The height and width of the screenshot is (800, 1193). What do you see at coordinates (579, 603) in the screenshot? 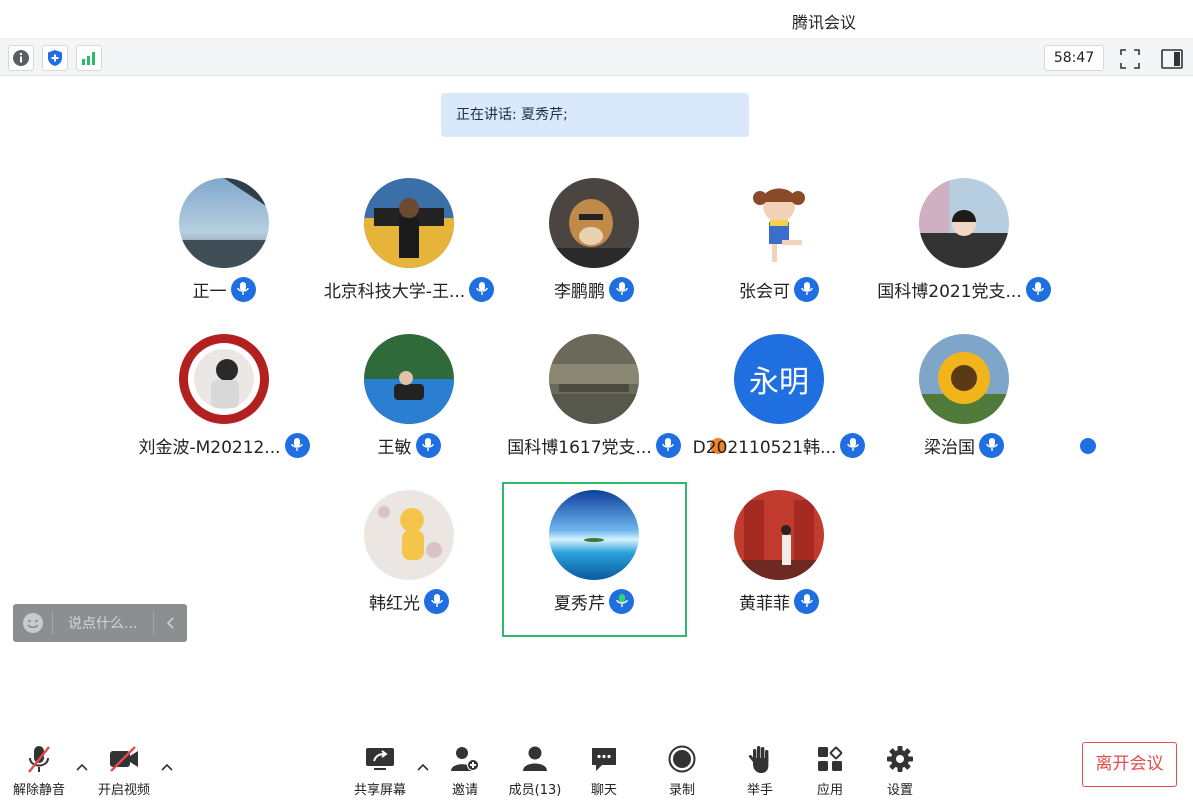
I see `participant-name: 夏秀芹` at bounding box center [579, 603].